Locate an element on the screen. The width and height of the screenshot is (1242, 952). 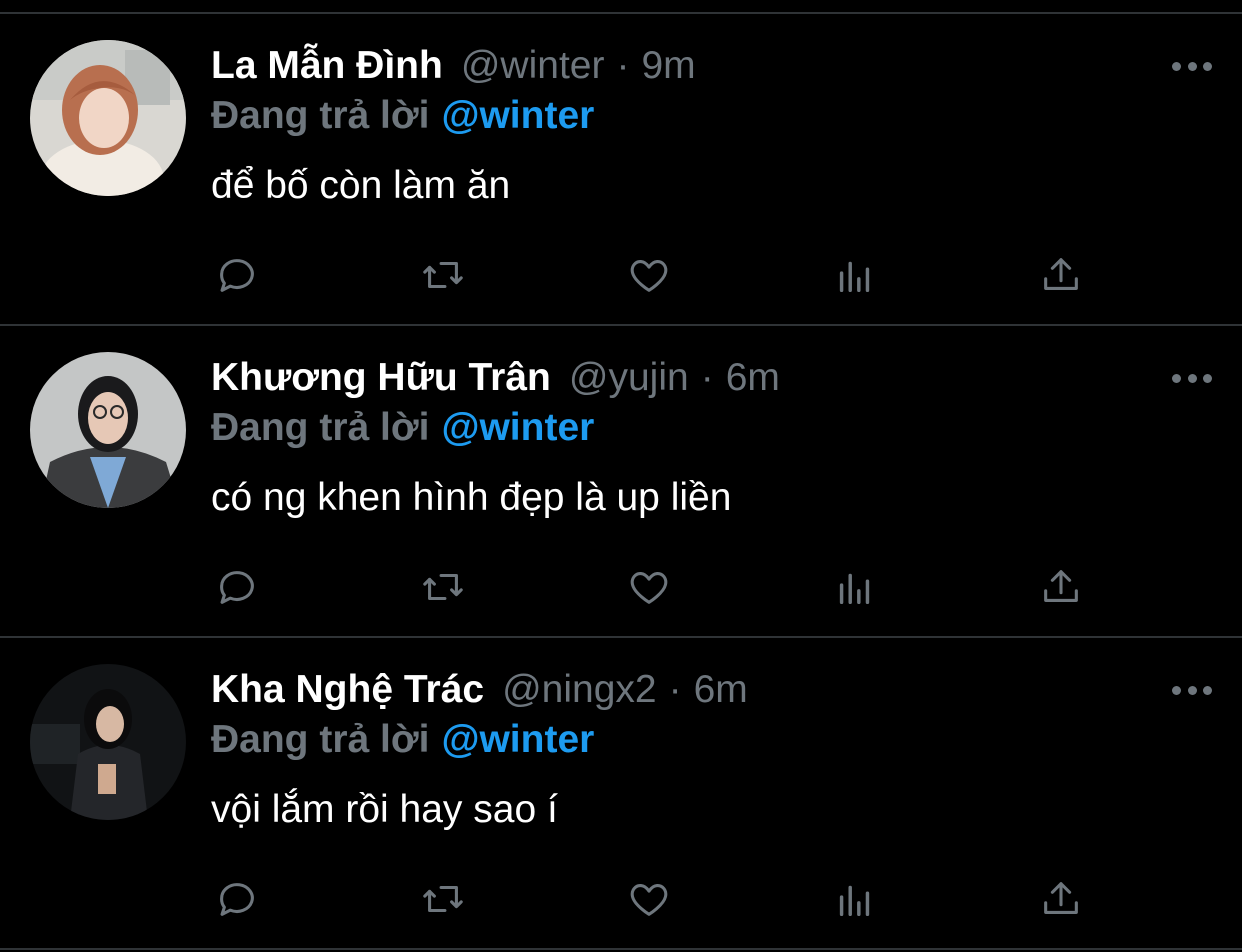
user-handle: @winter is located at coordinates (533, 66).